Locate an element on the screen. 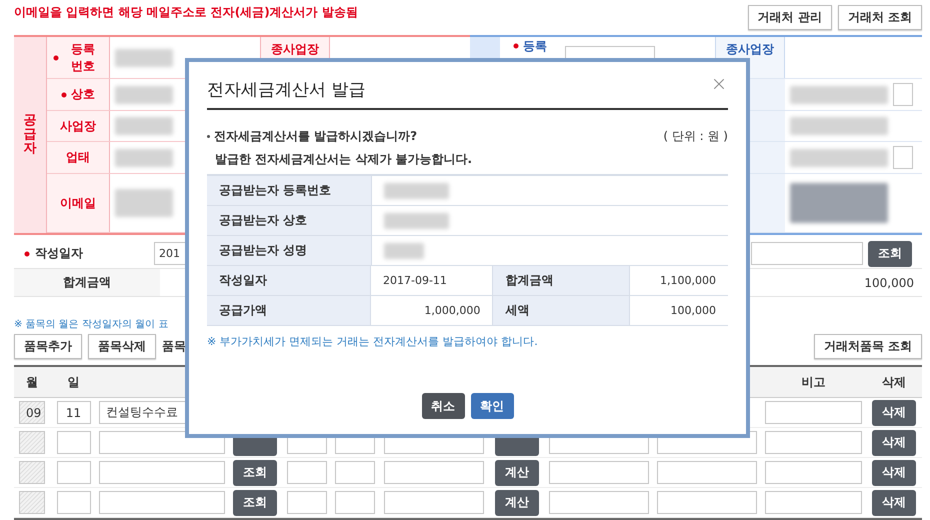 Image resolution: width=930 pixels, height=520 pixels. unit-label: ( 단위 : 원 ) is located at coordinates (695, 136).